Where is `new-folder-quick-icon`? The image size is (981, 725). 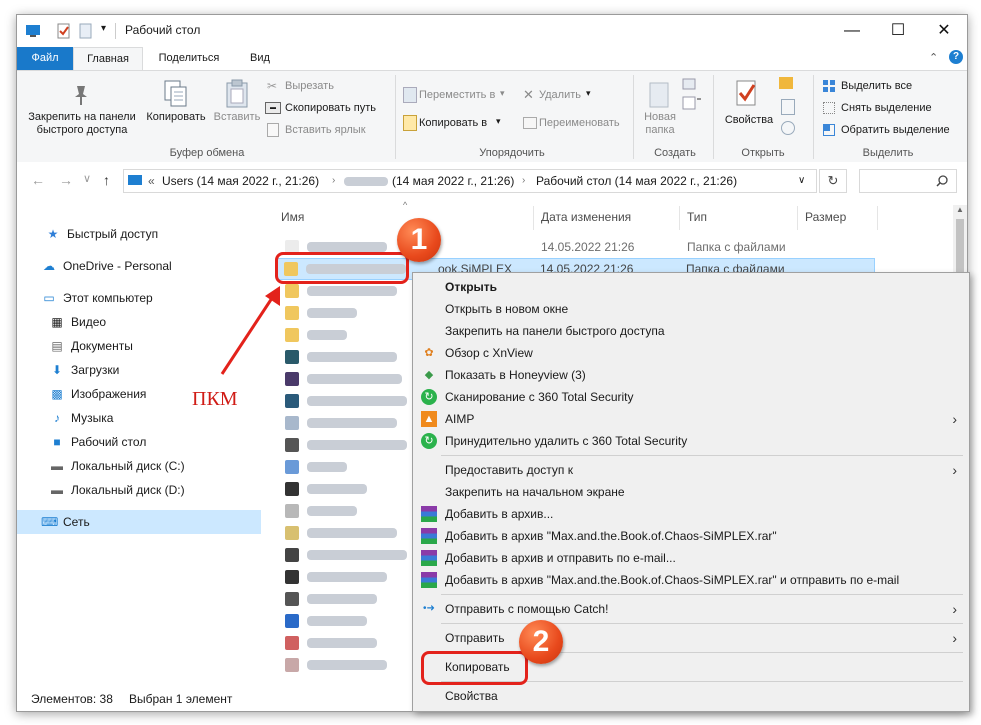
new-folder-quick-icon is located at coordinates (86, 31).